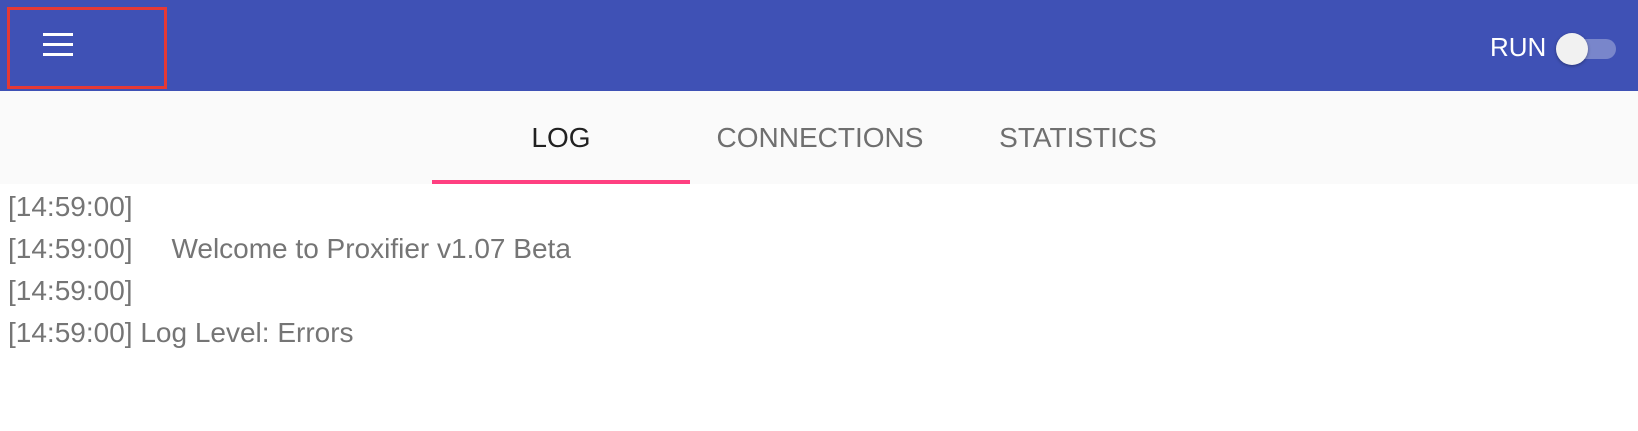 The image size is (1638, 431). I want to click on tab-log: LOG, so click(561, 137).